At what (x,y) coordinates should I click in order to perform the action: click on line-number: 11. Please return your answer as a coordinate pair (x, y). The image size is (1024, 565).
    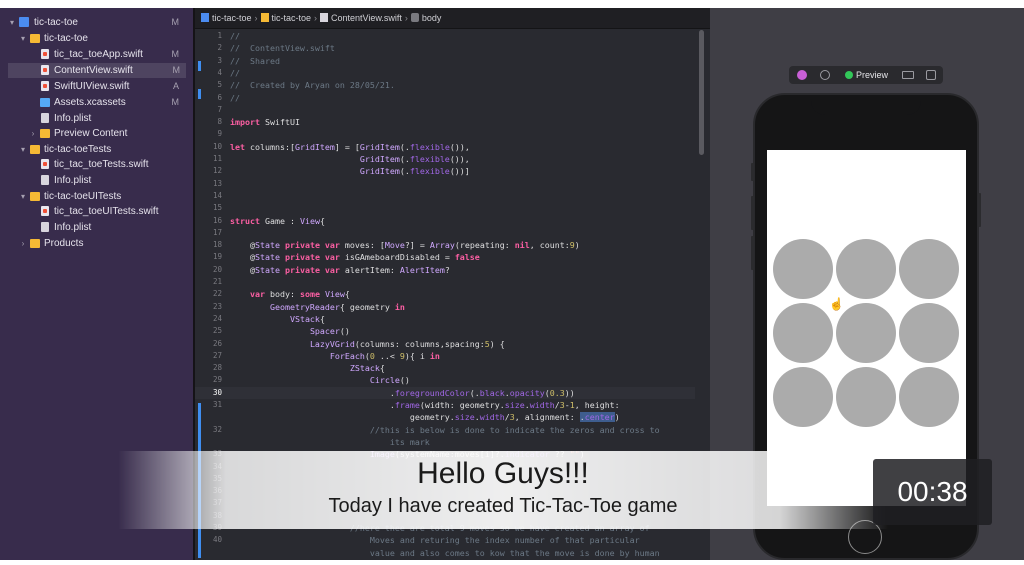
    Looking at the image, I should click on (217, 158).